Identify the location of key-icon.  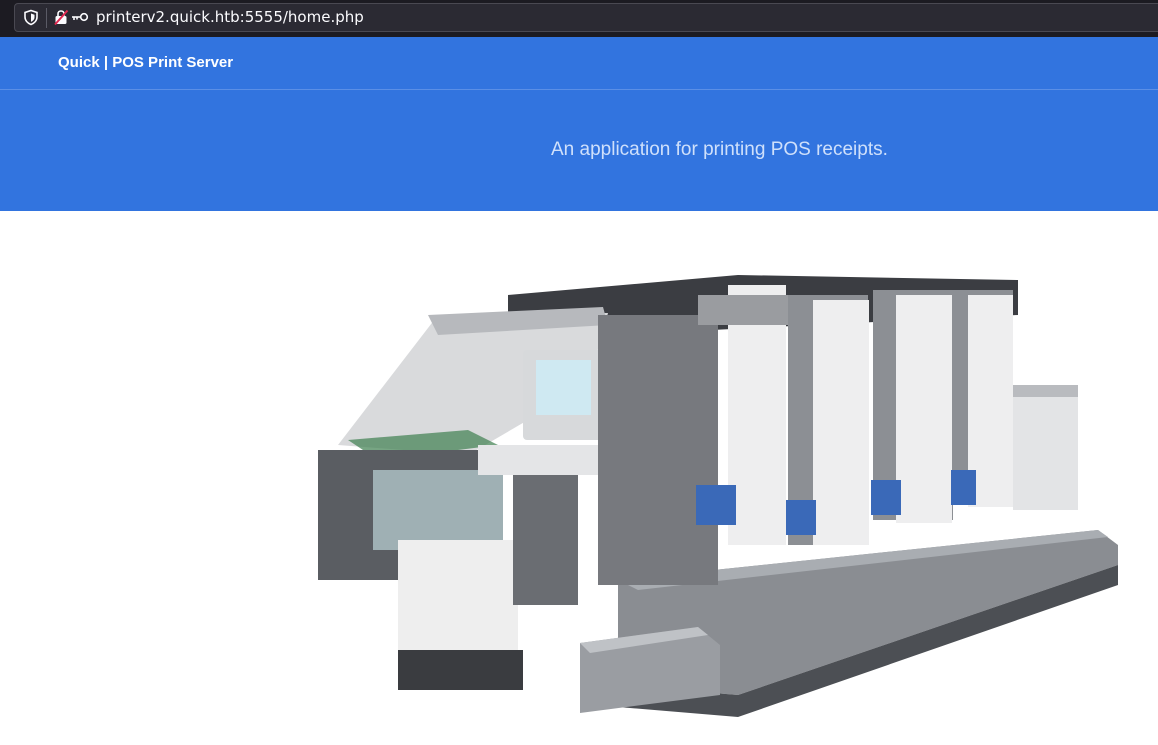
(80, 17).